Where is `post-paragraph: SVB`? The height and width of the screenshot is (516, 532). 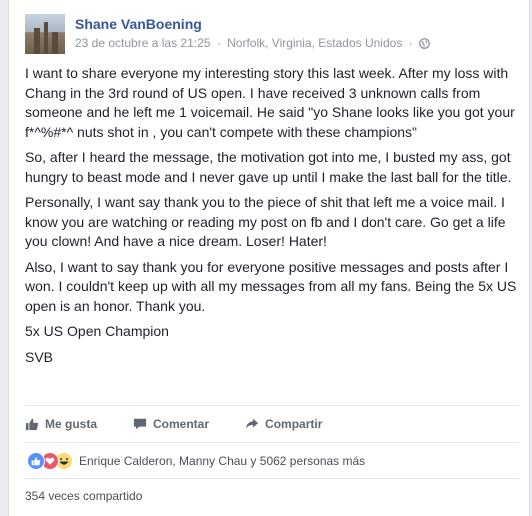
post-paragraph: SVB is located at coordinates (39, 356).